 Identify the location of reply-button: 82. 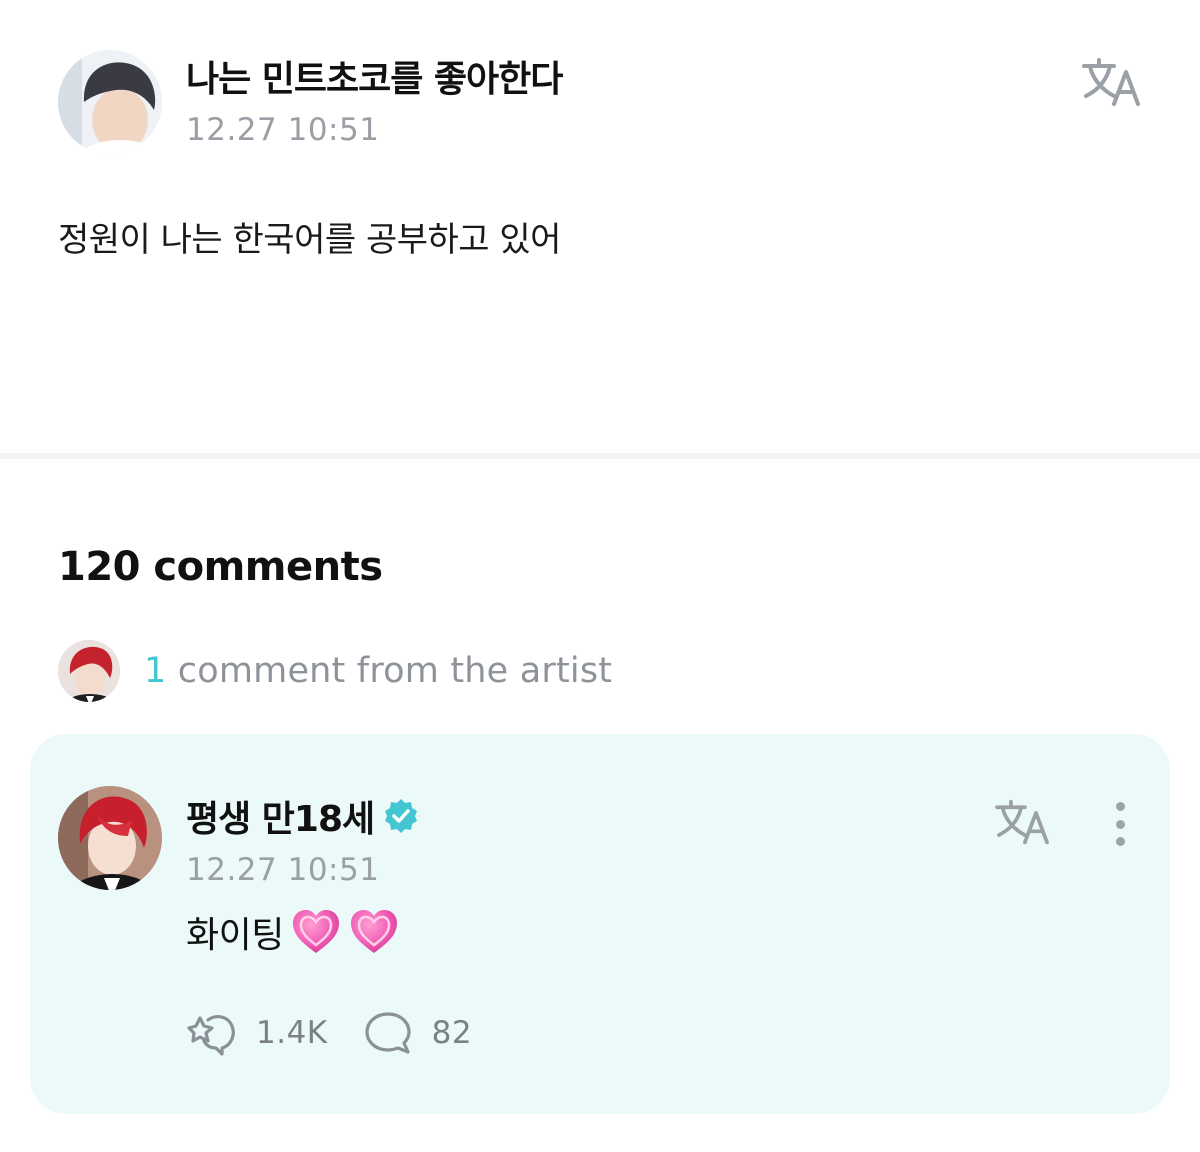
(417, 1033).